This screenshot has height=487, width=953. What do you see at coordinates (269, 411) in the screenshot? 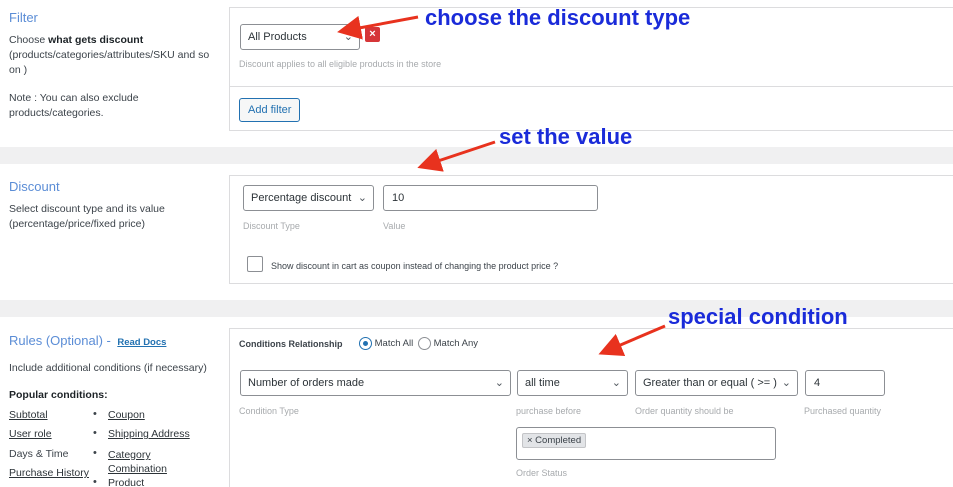
I see `condition-type-caption: Condition Type` at bounding box center [269, 411].